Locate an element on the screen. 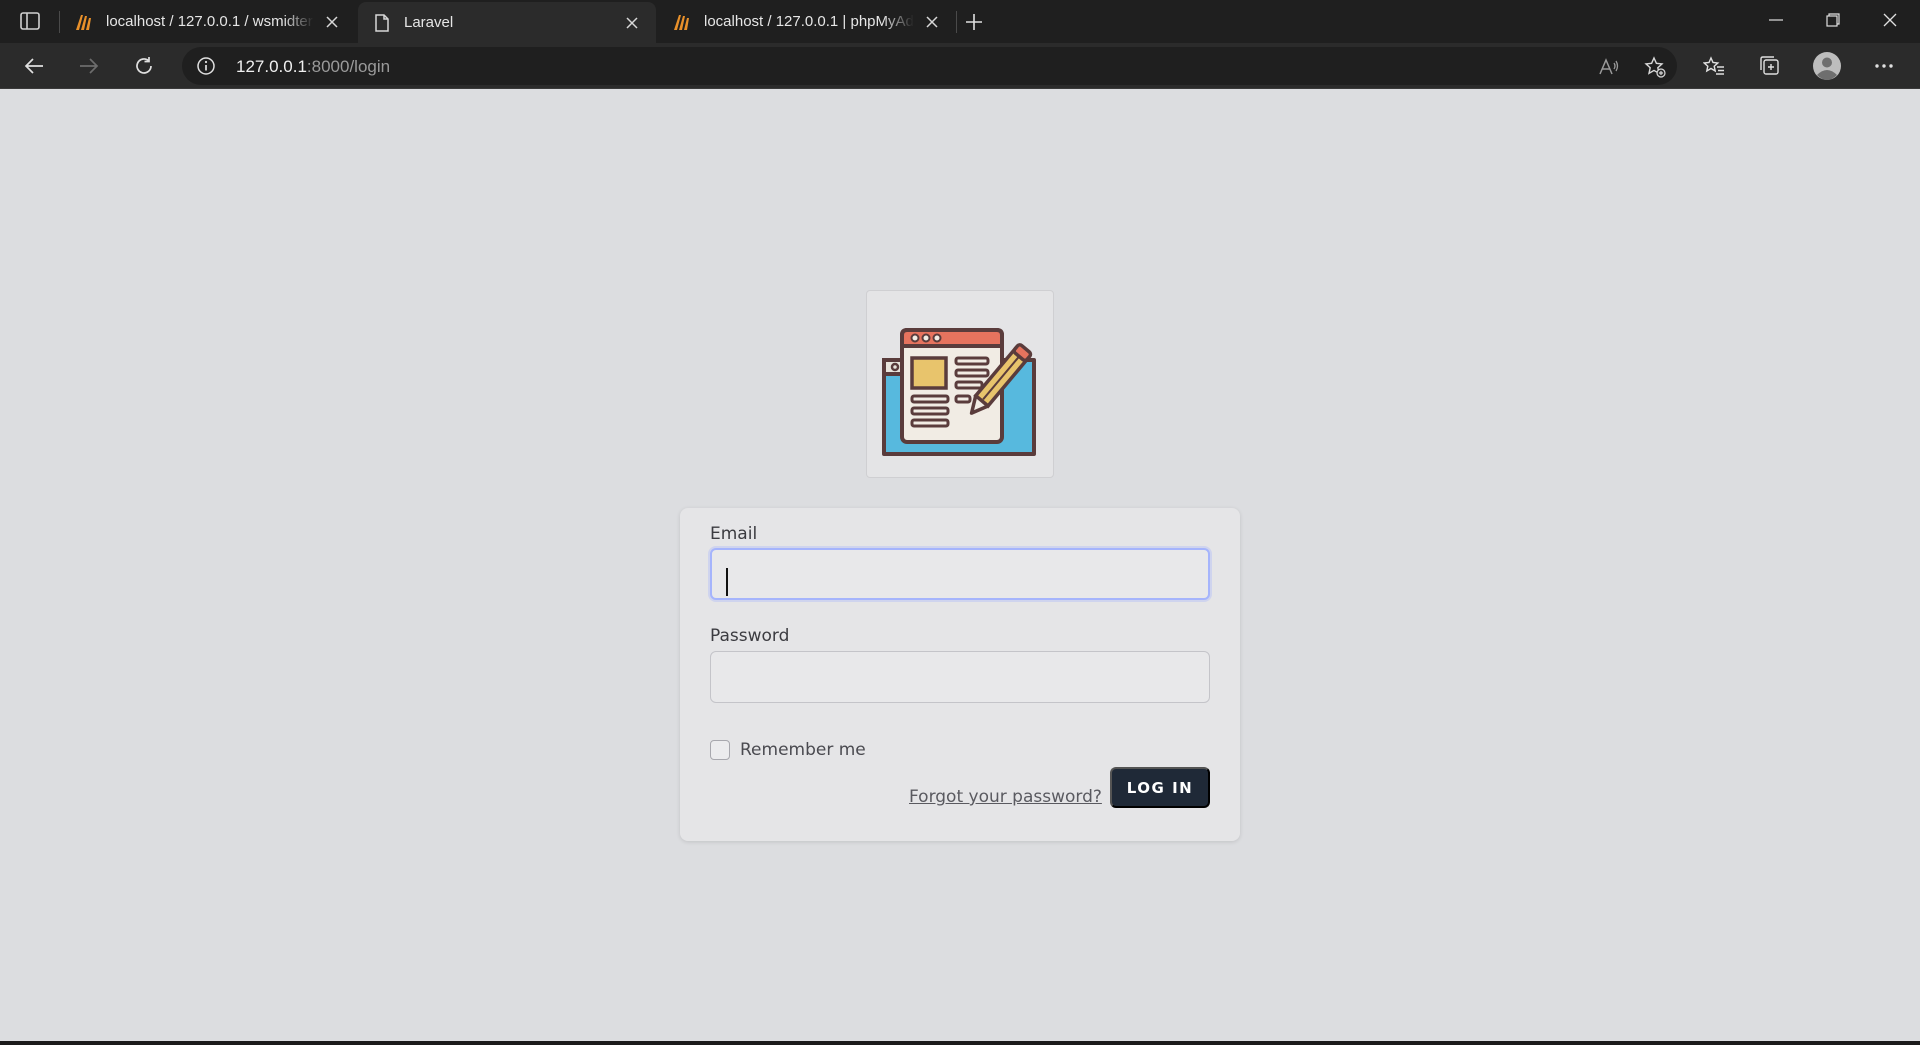 The height and width of the screenshot is (1045, 1920). close-window-icon is located at coordinates (1890, 20).